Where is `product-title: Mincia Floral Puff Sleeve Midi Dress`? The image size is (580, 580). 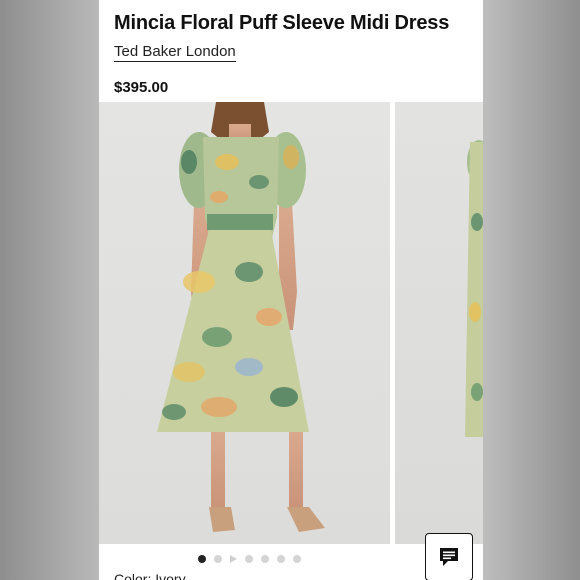
product-title: Mincia Floral Puff Sleeve Midi Dress is located at coordinates (282, 23).